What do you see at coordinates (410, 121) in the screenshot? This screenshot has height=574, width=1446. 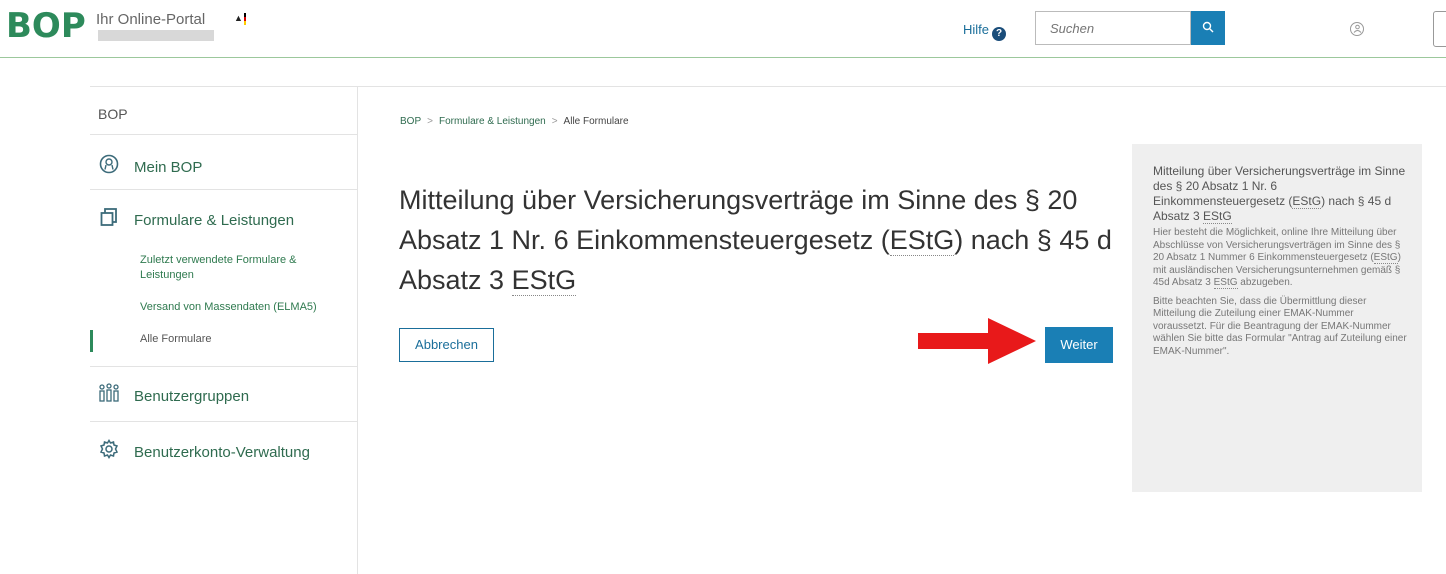 I see `breadcrumb-item: BOP` at bounding box center [410, 121].